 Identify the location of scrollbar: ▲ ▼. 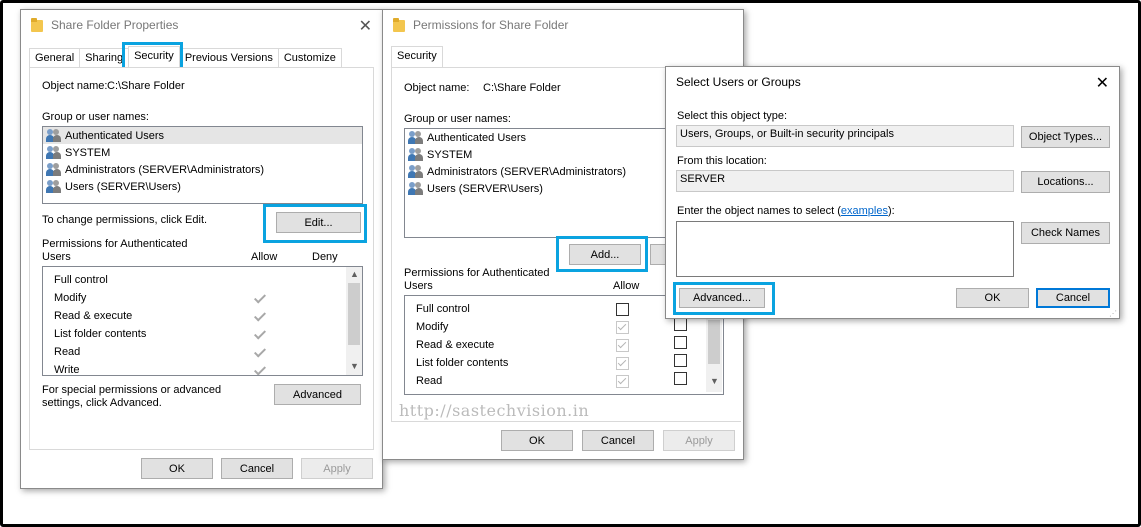
(354, 321).